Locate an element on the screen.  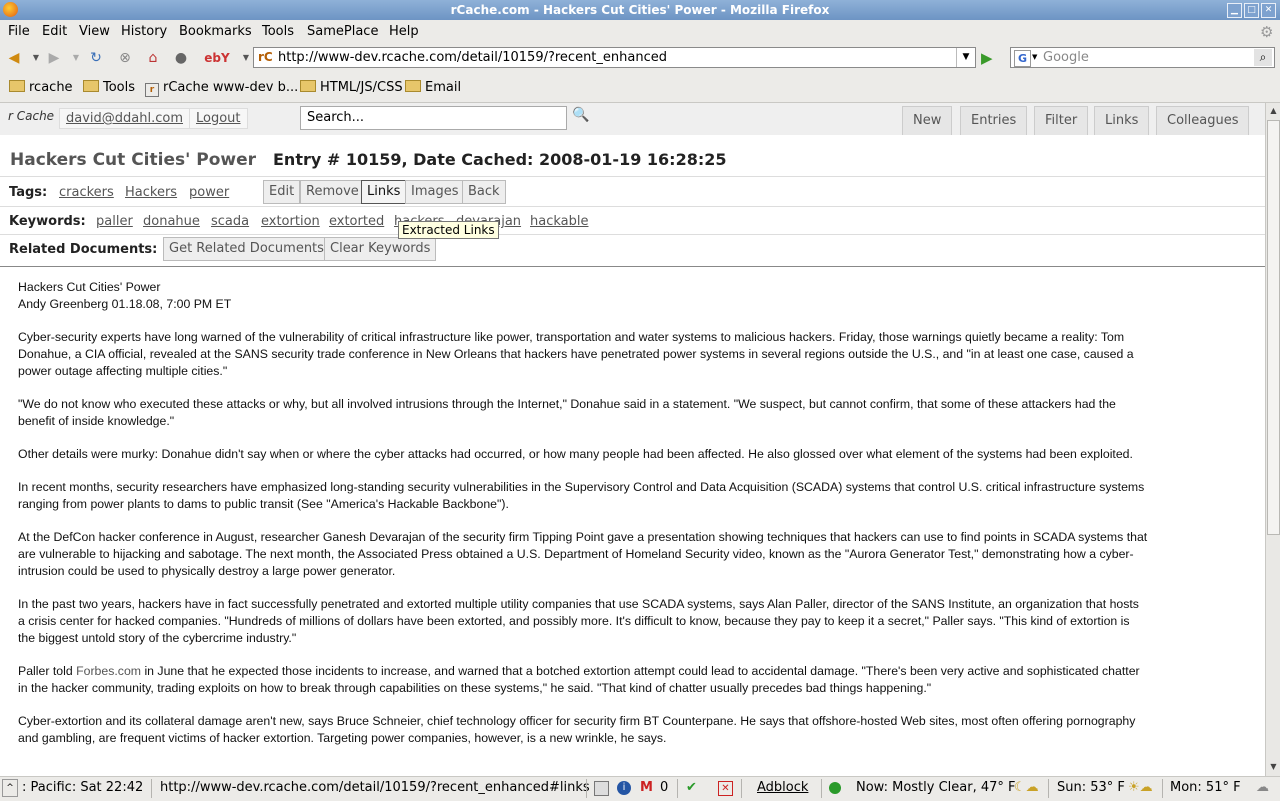
web-search-box: G ▼ Google ⌕ is located at coordinates (1142, 57).